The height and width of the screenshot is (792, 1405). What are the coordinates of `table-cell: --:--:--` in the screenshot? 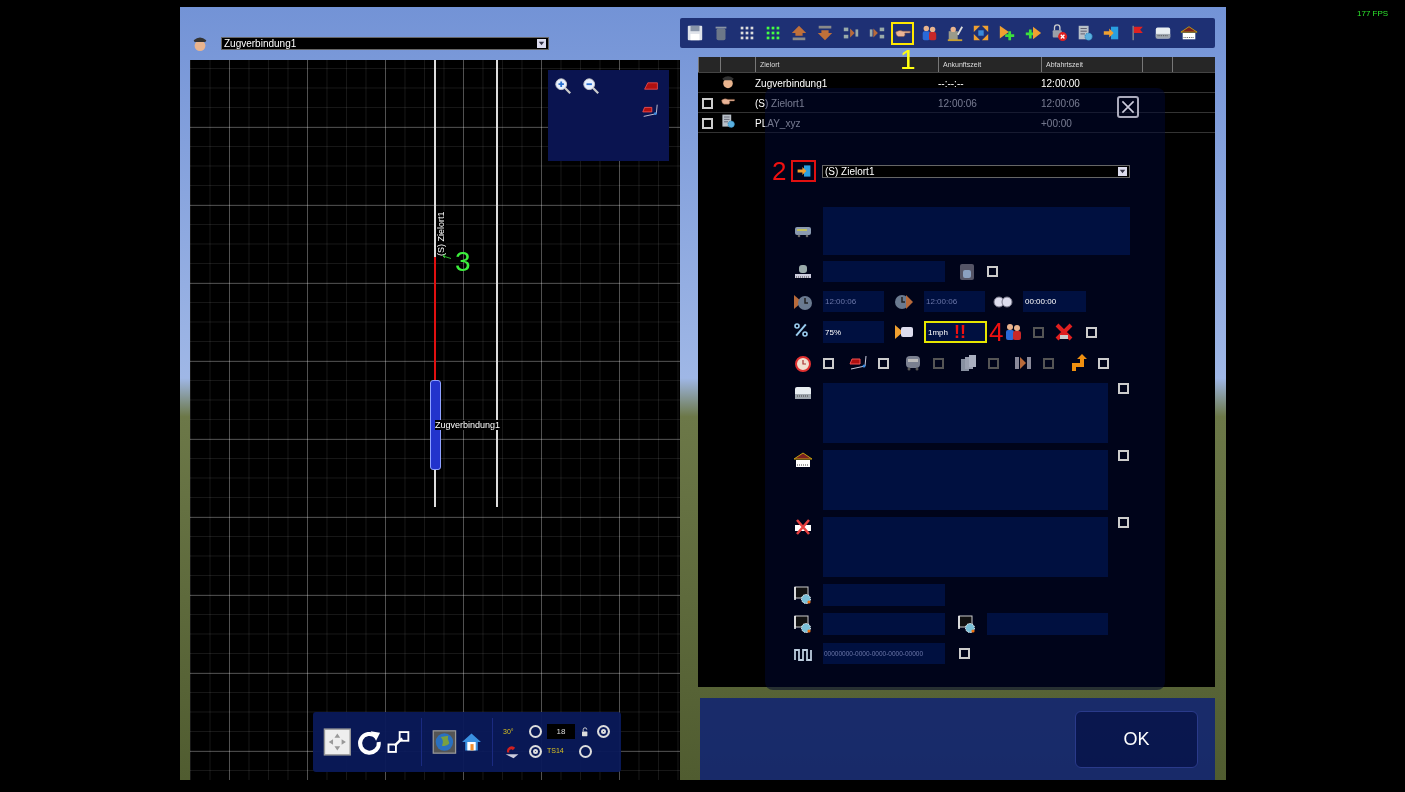 It's located at (951, 83).